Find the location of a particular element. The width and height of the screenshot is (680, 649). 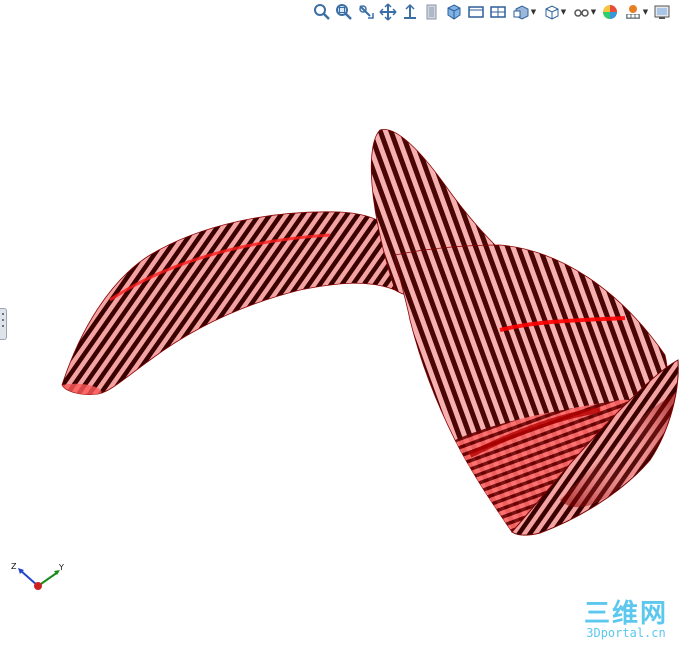

pan-button is located at coordinates (388, 12).